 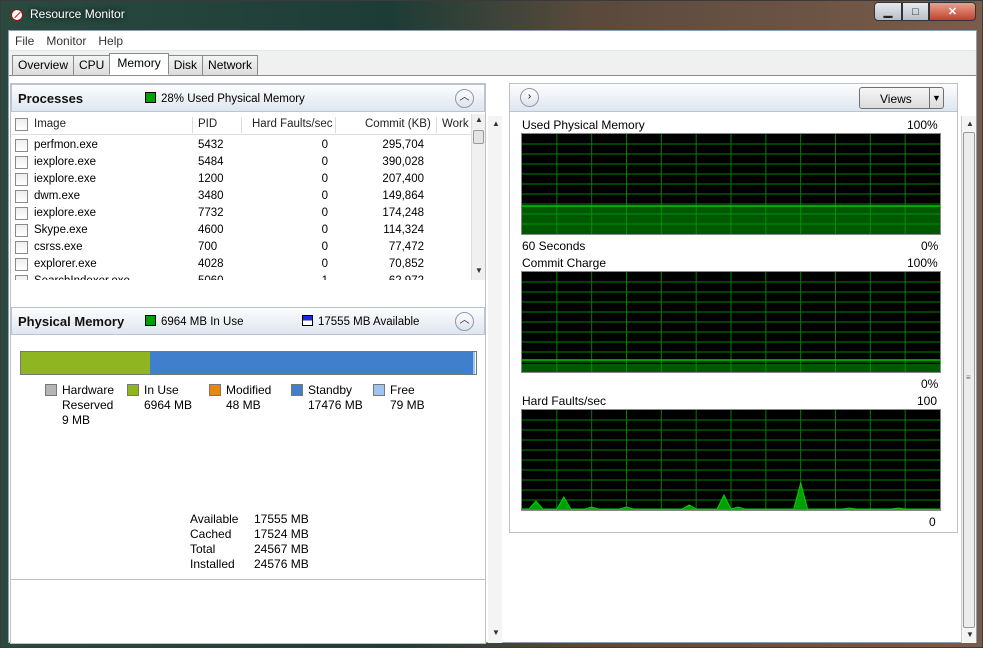 I want to click on column-commit: Commit (KB), so click(x=398, y=124).